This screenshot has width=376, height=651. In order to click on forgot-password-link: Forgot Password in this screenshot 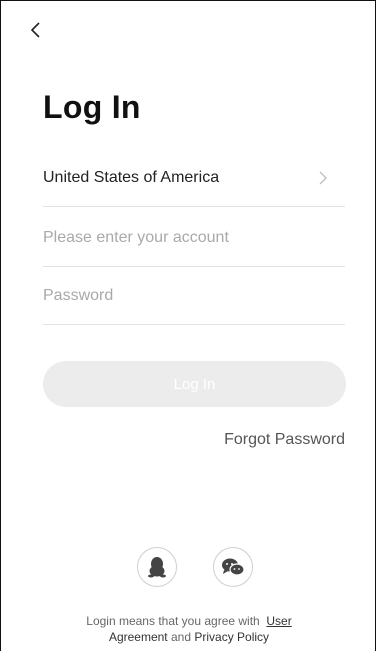, I will do `click(284, 440)`.